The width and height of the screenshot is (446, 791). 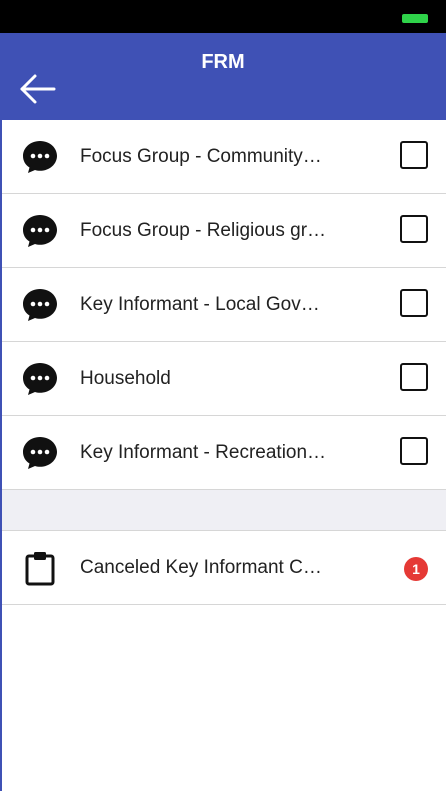 What do you see at coordinates (224, 379) in the screenshot?
I see `list-item: Household` at bounding box center [224, 379].